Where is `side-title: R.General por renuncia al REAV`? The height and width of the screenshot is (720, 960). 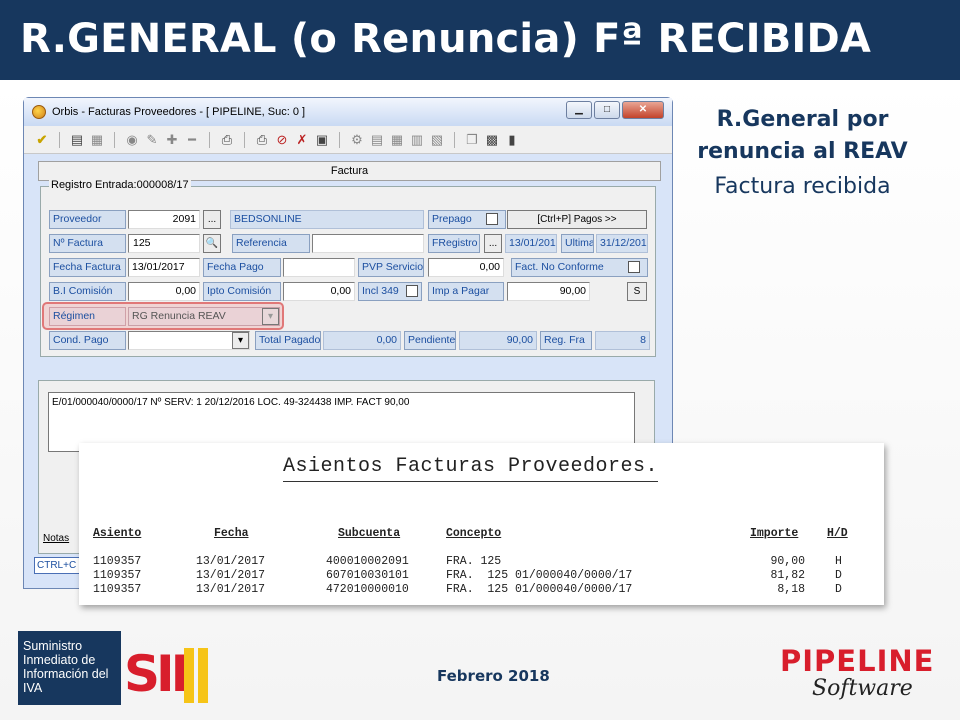 side-title: R.General por renuncia al REAV is located at coordinates (802, 135).